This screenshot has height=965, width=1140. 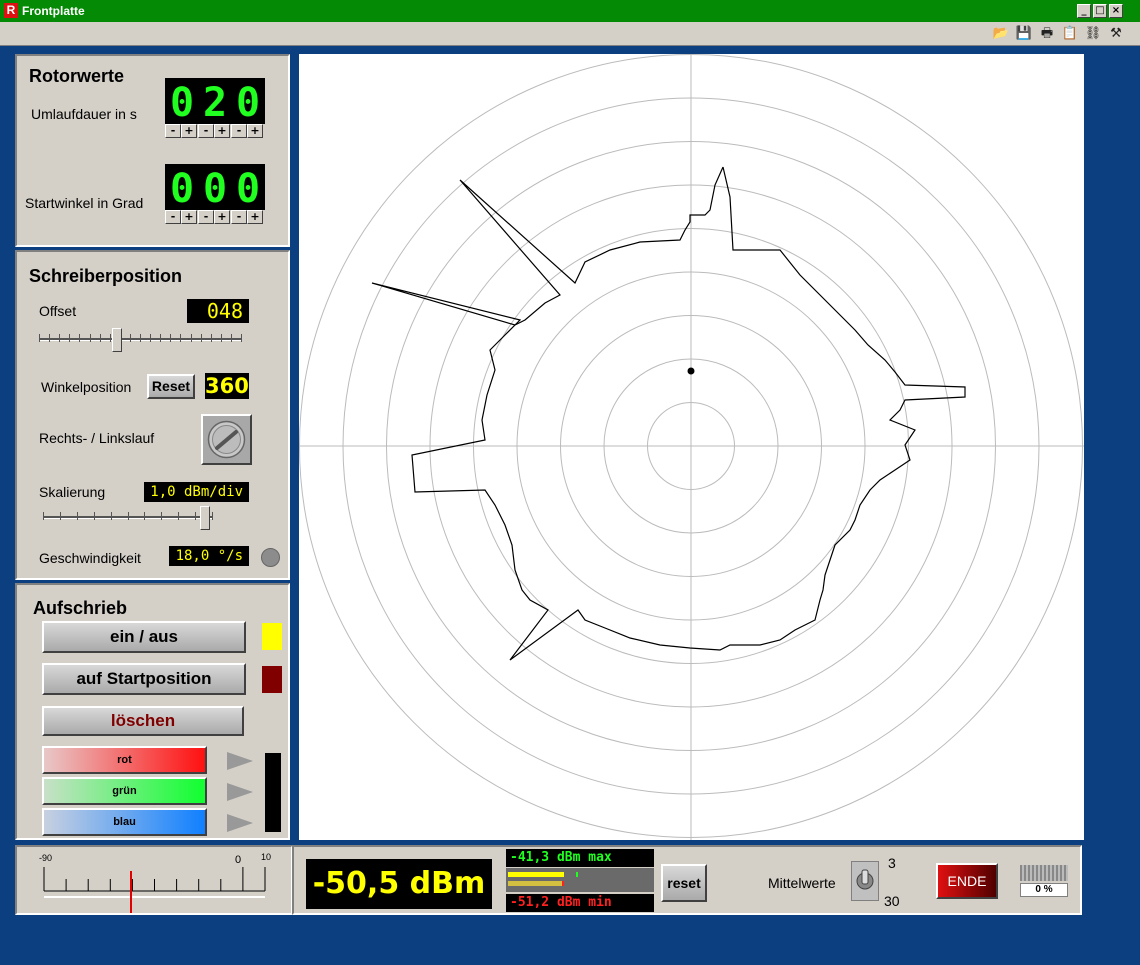 I want to click on skalierung-value: 1,0 dBm/div, so click(x=196, y=492).